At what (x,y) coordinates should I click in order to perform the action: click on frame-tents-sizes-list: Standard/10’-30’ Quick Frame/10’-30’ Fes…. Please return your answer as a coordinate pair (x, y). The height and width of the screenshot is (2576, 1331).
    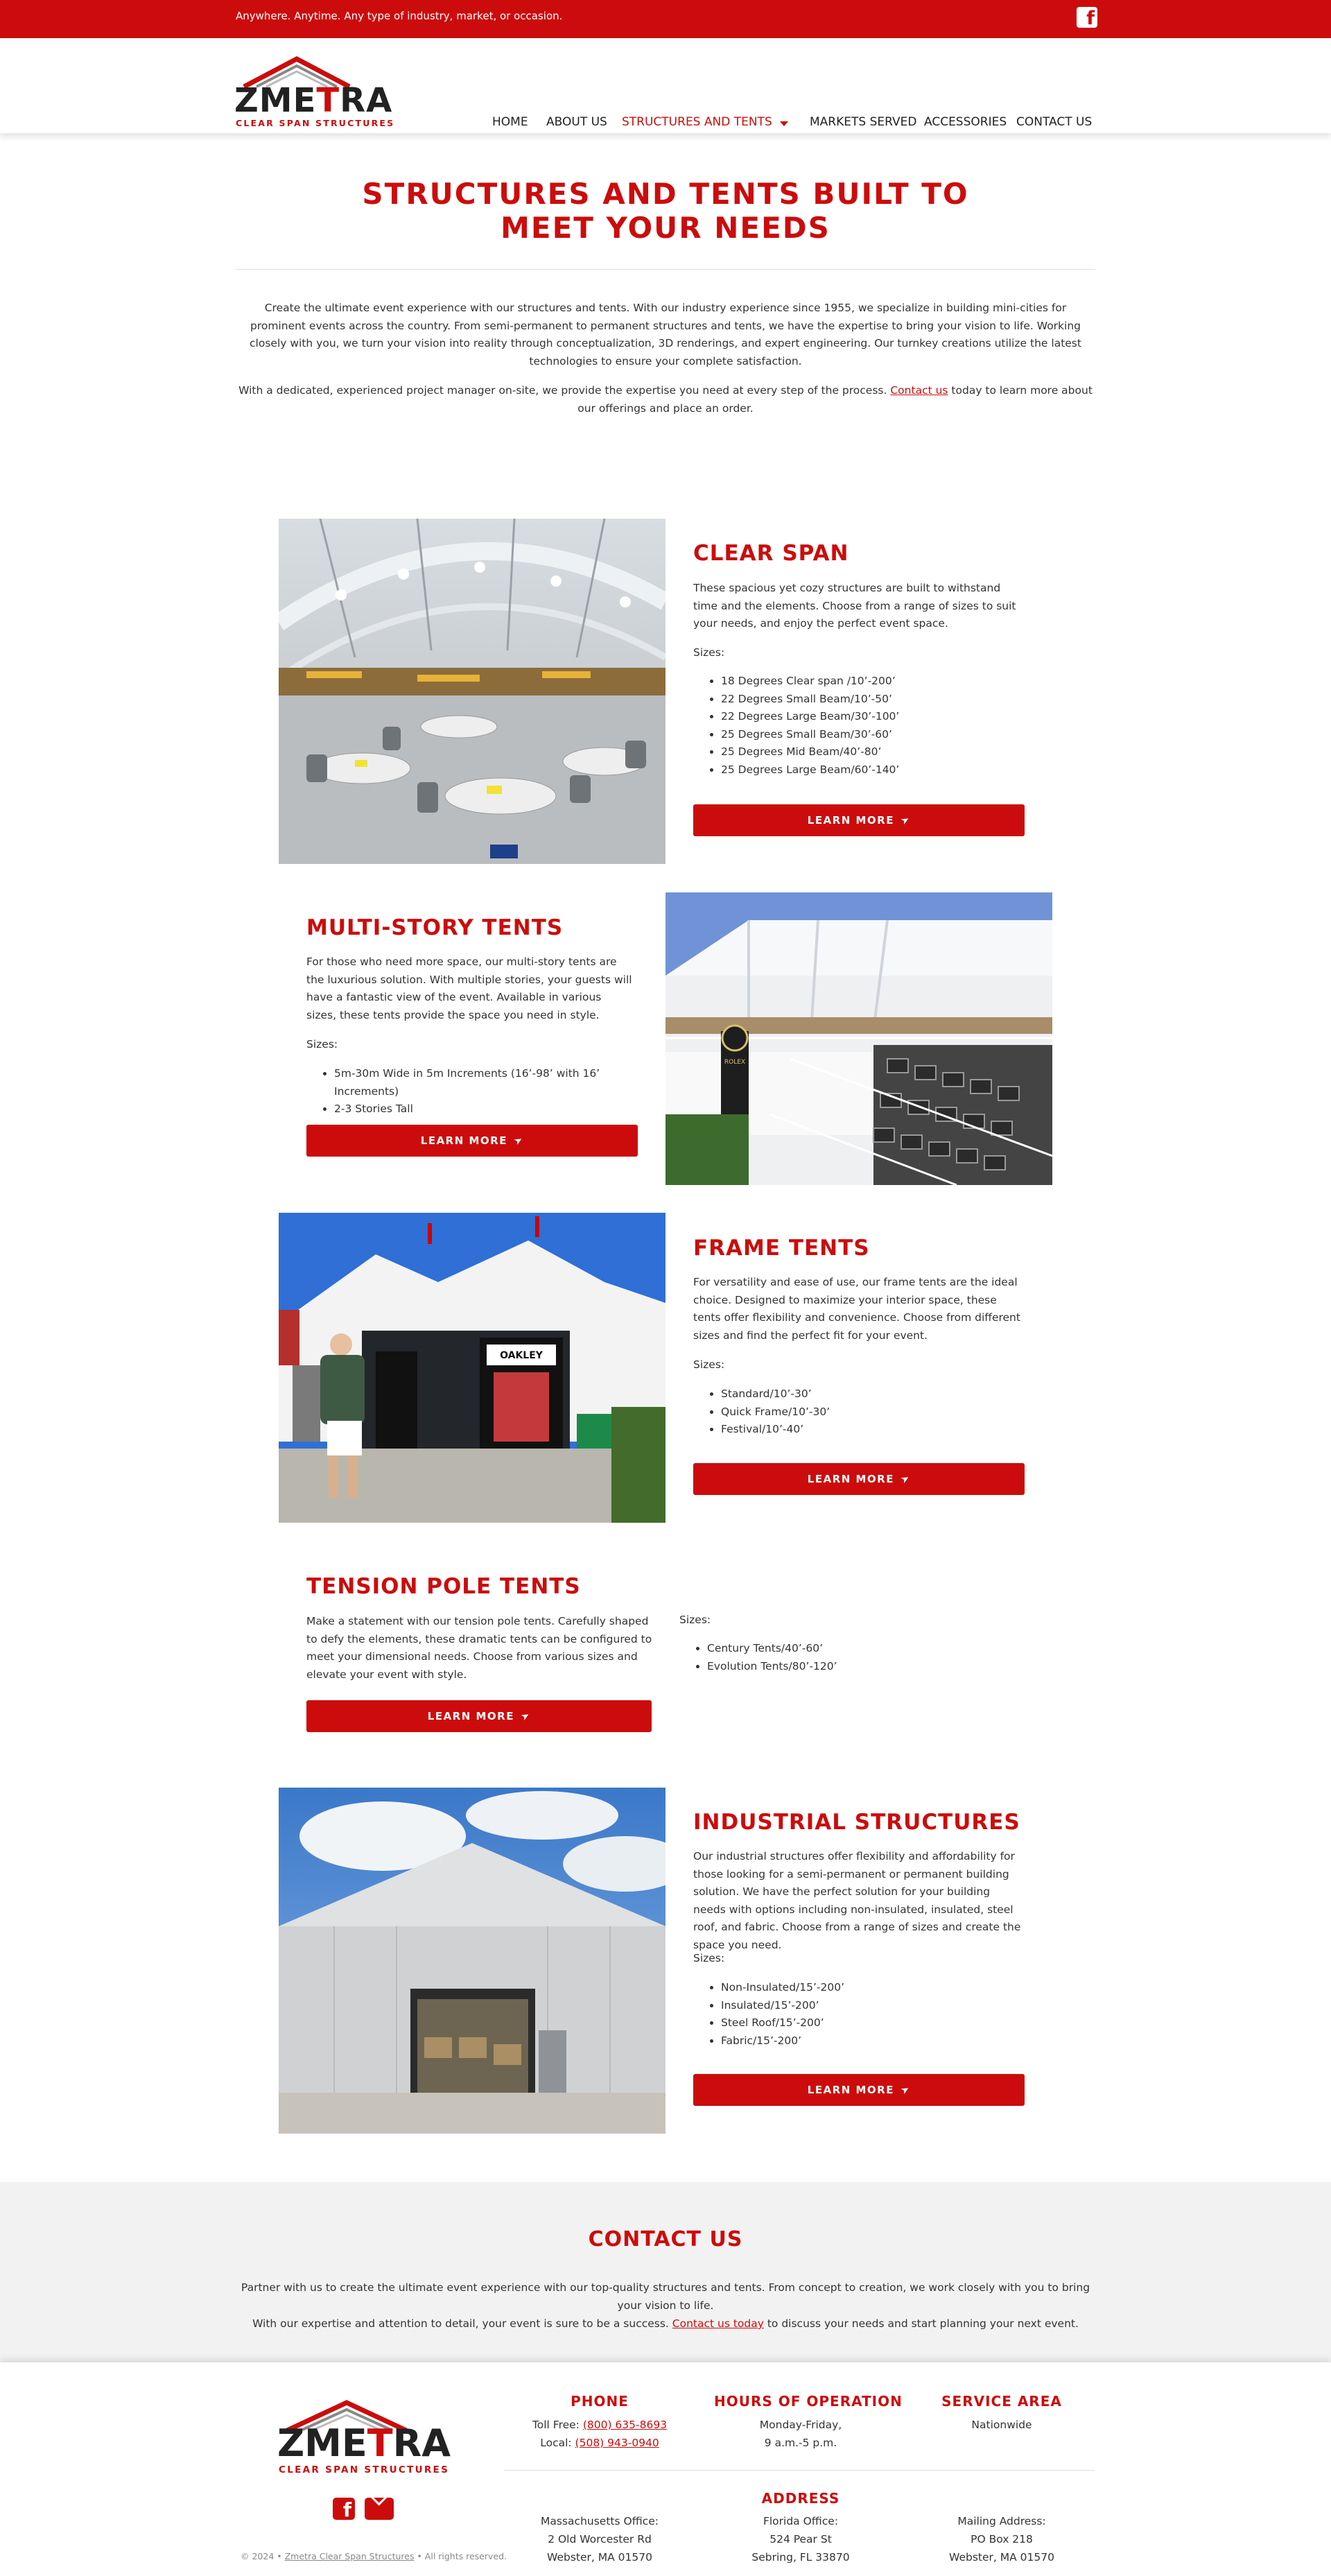
    Looking at the image, I should click on (761, 1412).